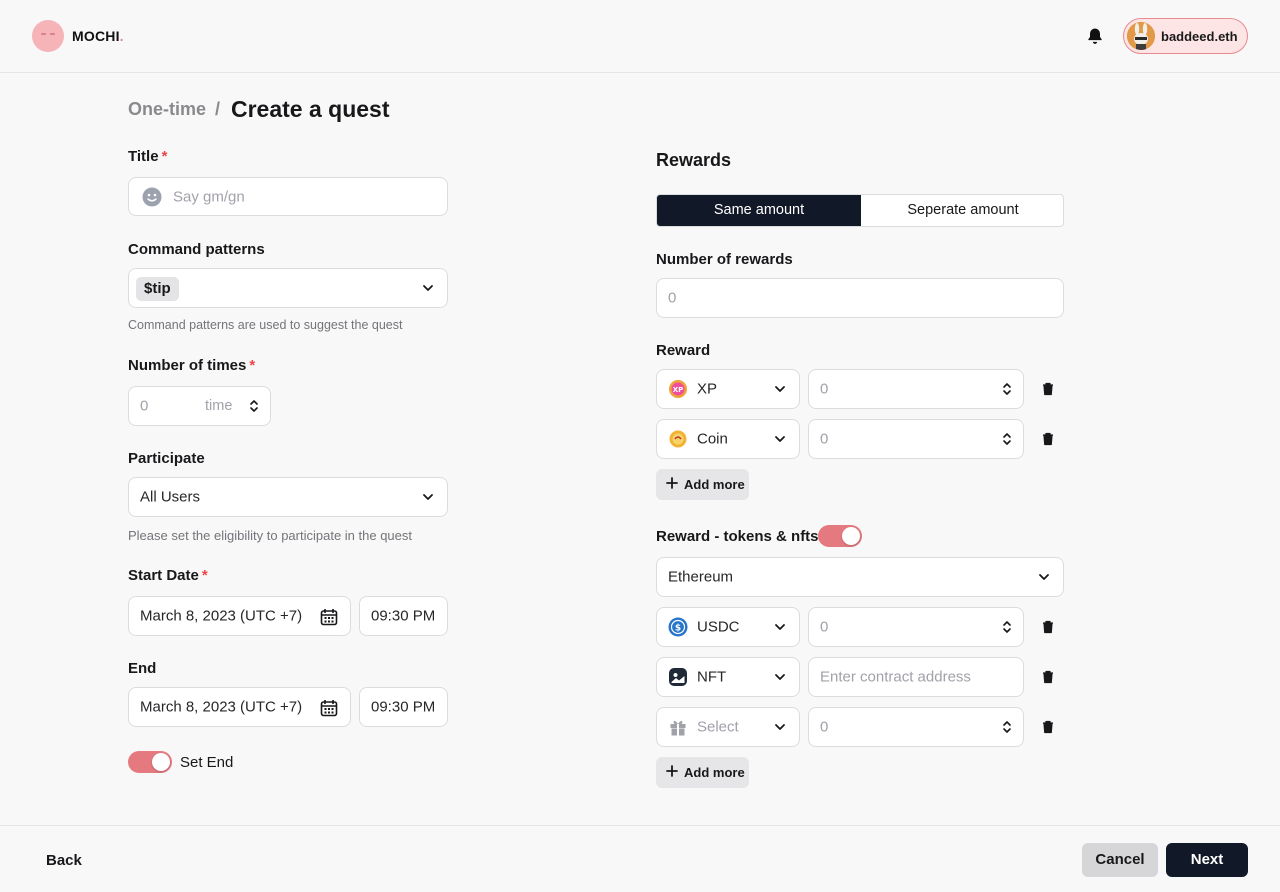 The width and height of the screenshot is (1280, 892). What do you see at coordinates (728, 439) in the screenshot?
I see `reward-type-select-coin: Coin` at bounding box center [728, 439].